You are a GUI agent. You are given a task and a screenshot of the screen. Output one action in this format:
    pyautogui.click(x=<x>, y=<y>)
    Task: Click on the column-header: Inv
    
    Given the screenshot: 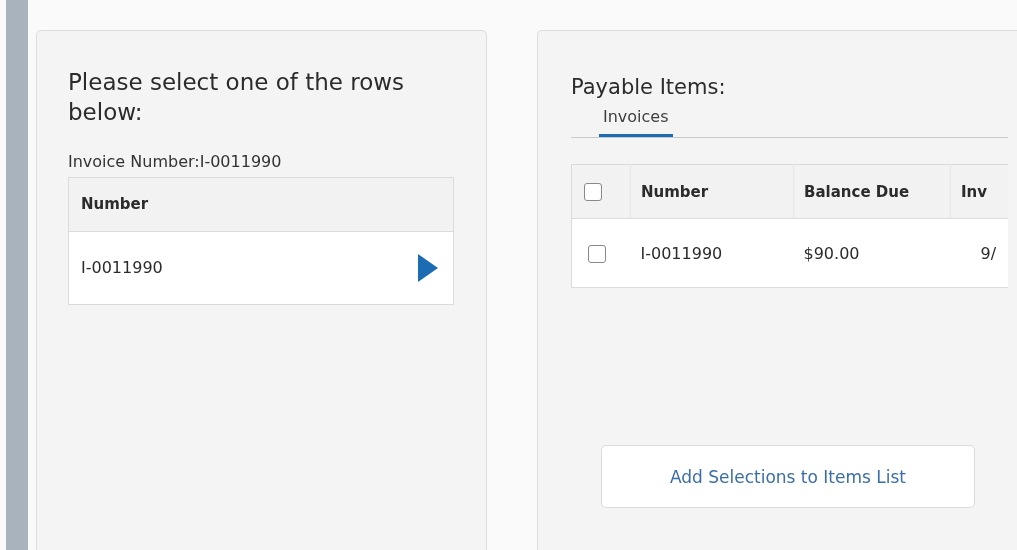 What is the action you would take?
    pyautogui.click(x=974, y=191)
    